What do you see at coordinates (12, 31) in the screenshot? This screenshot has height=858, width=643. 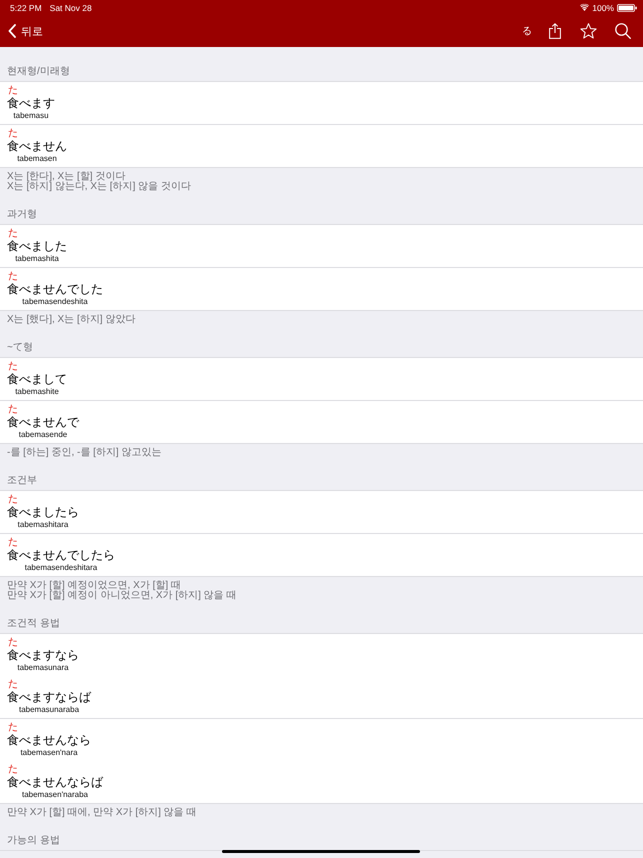 I see `chevron-icon` at bounding box center [12, 31].